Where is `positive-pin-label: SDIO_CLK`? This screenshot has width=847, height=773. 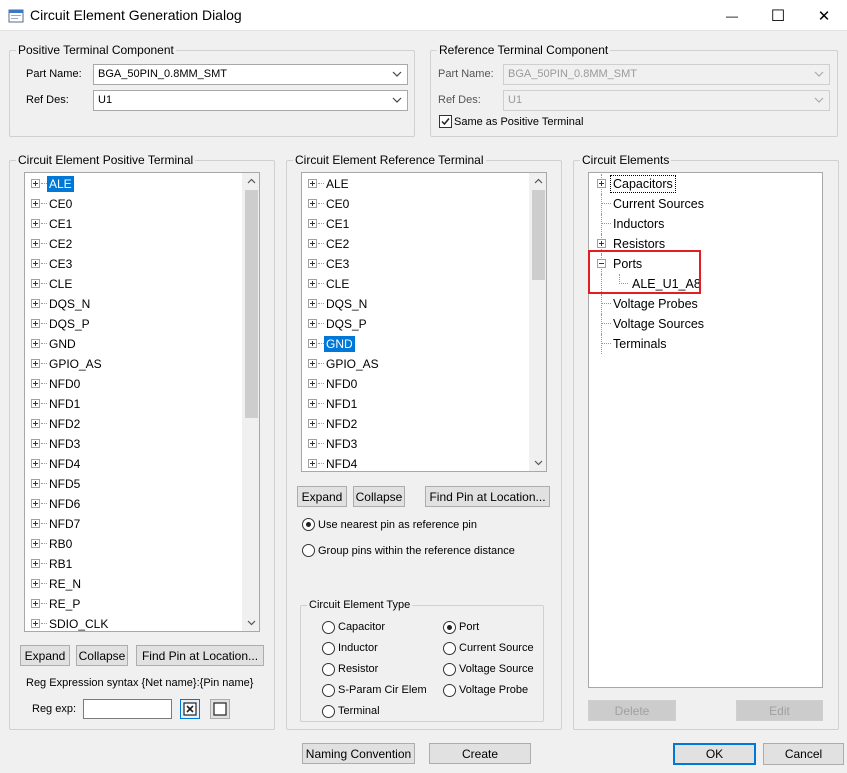
positive-pin-label: SDIO_CLK is located at coordinates (78, 623).